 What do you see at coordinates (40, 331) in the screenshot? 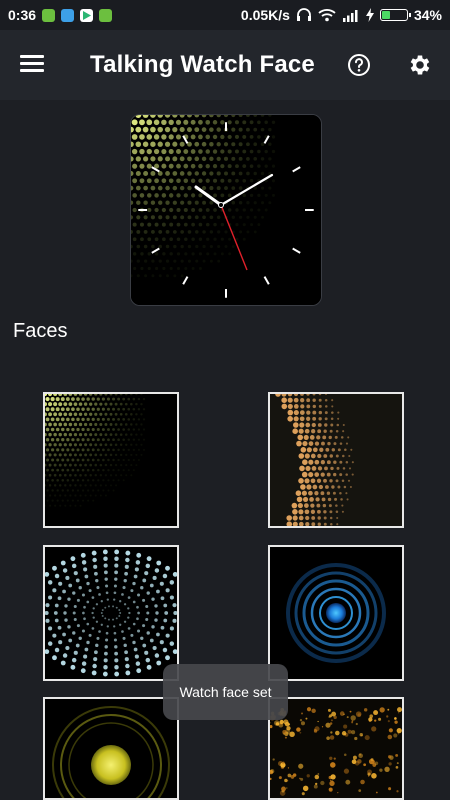
I see `faces-section-title: Faces` at bounding box center [40, 331].